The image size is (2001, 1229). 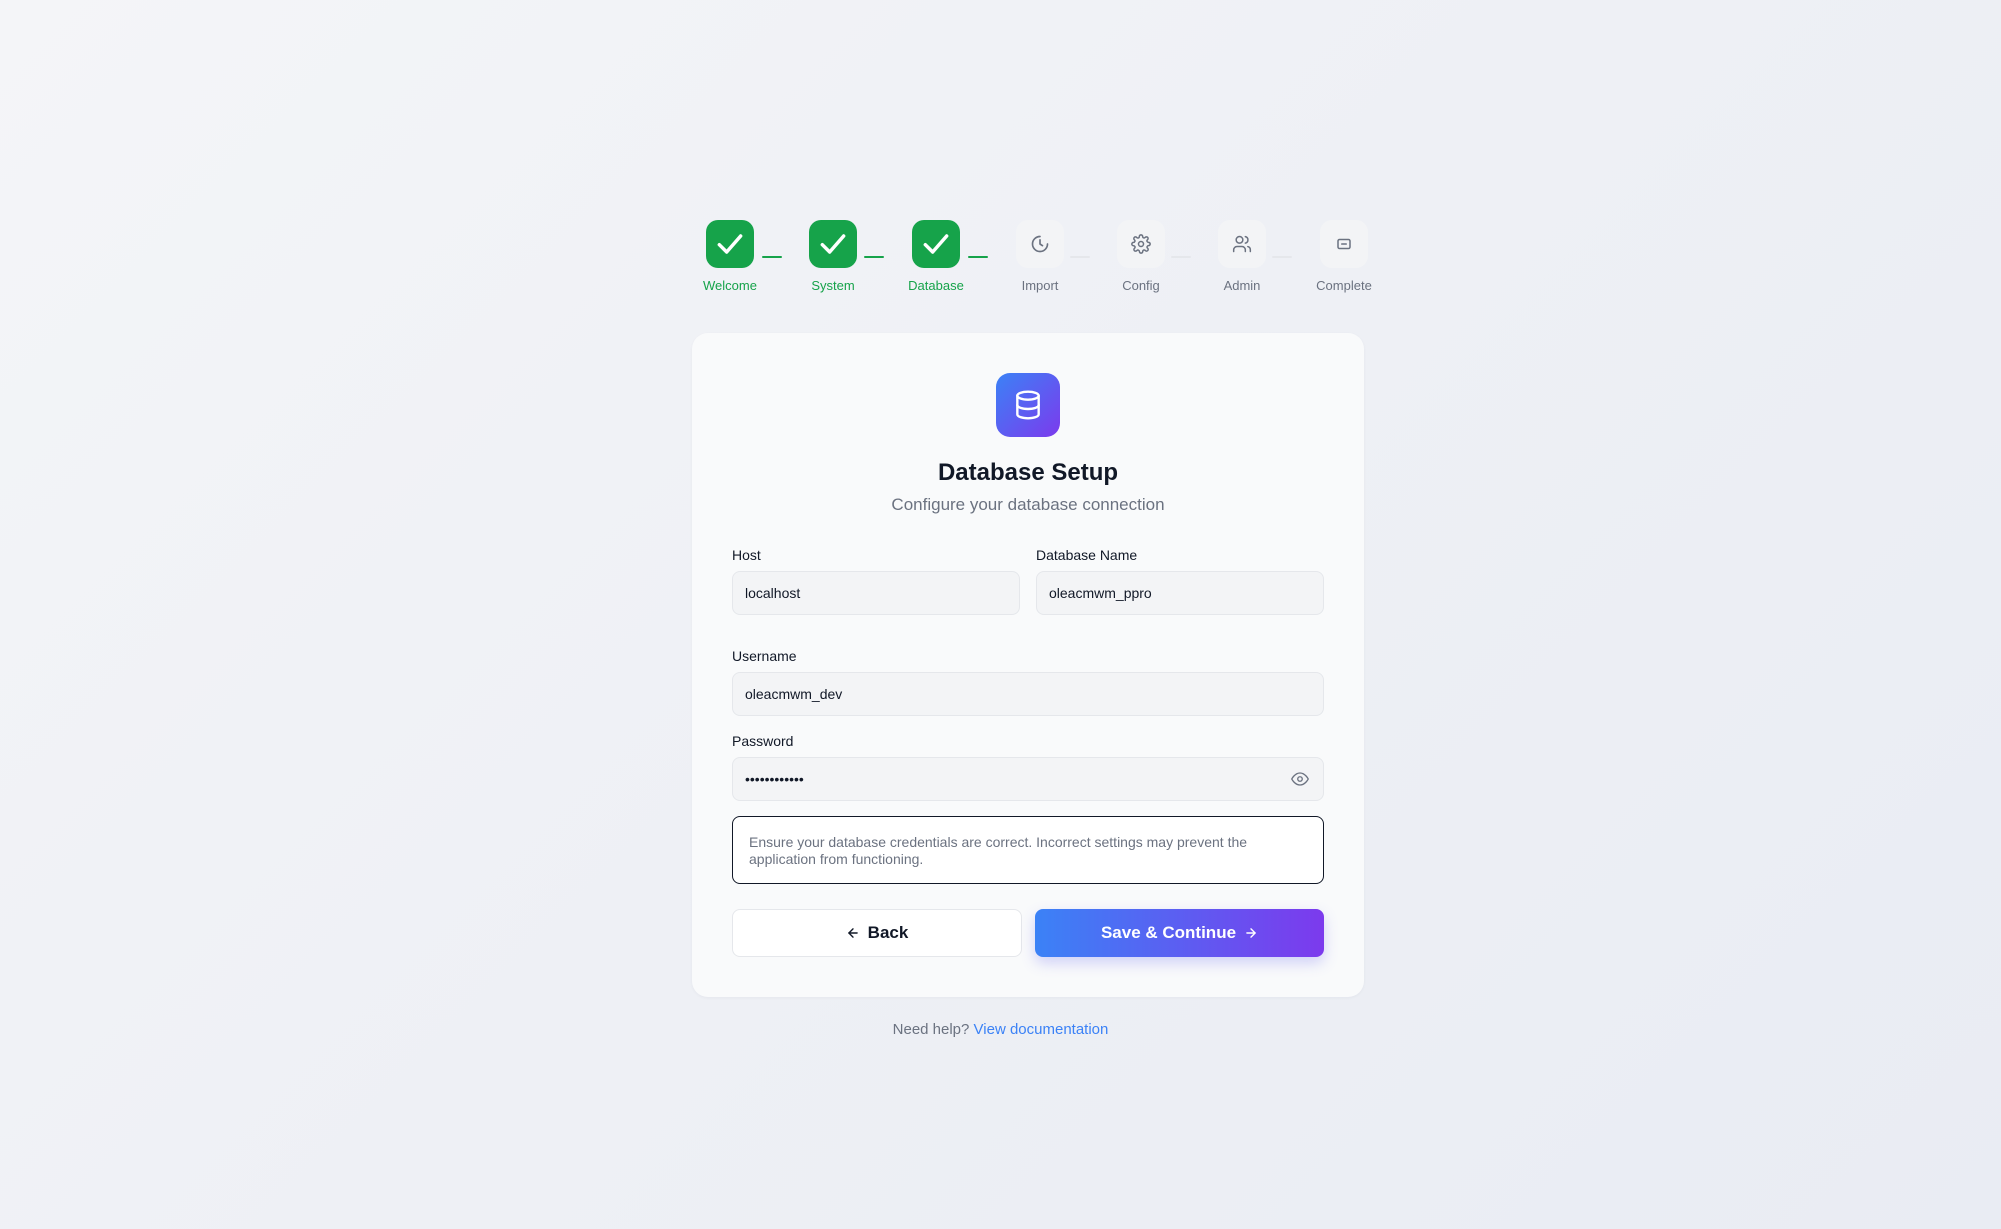 What do you see at coordinates (1028, 504) in the screenshot?
I see `page-subtitle: Configure your database connection` at bounding box center [1028, 504].